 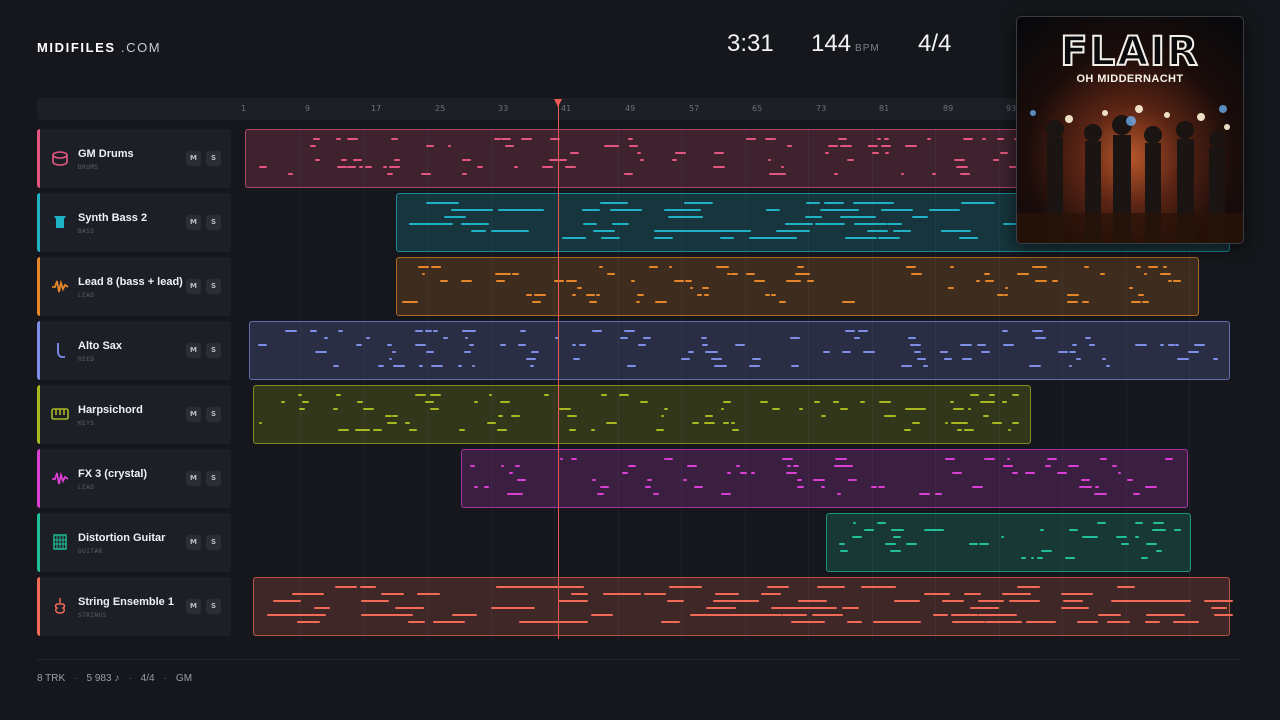 I want to click on track-category: STRINGS, so click(x=92, y=615).